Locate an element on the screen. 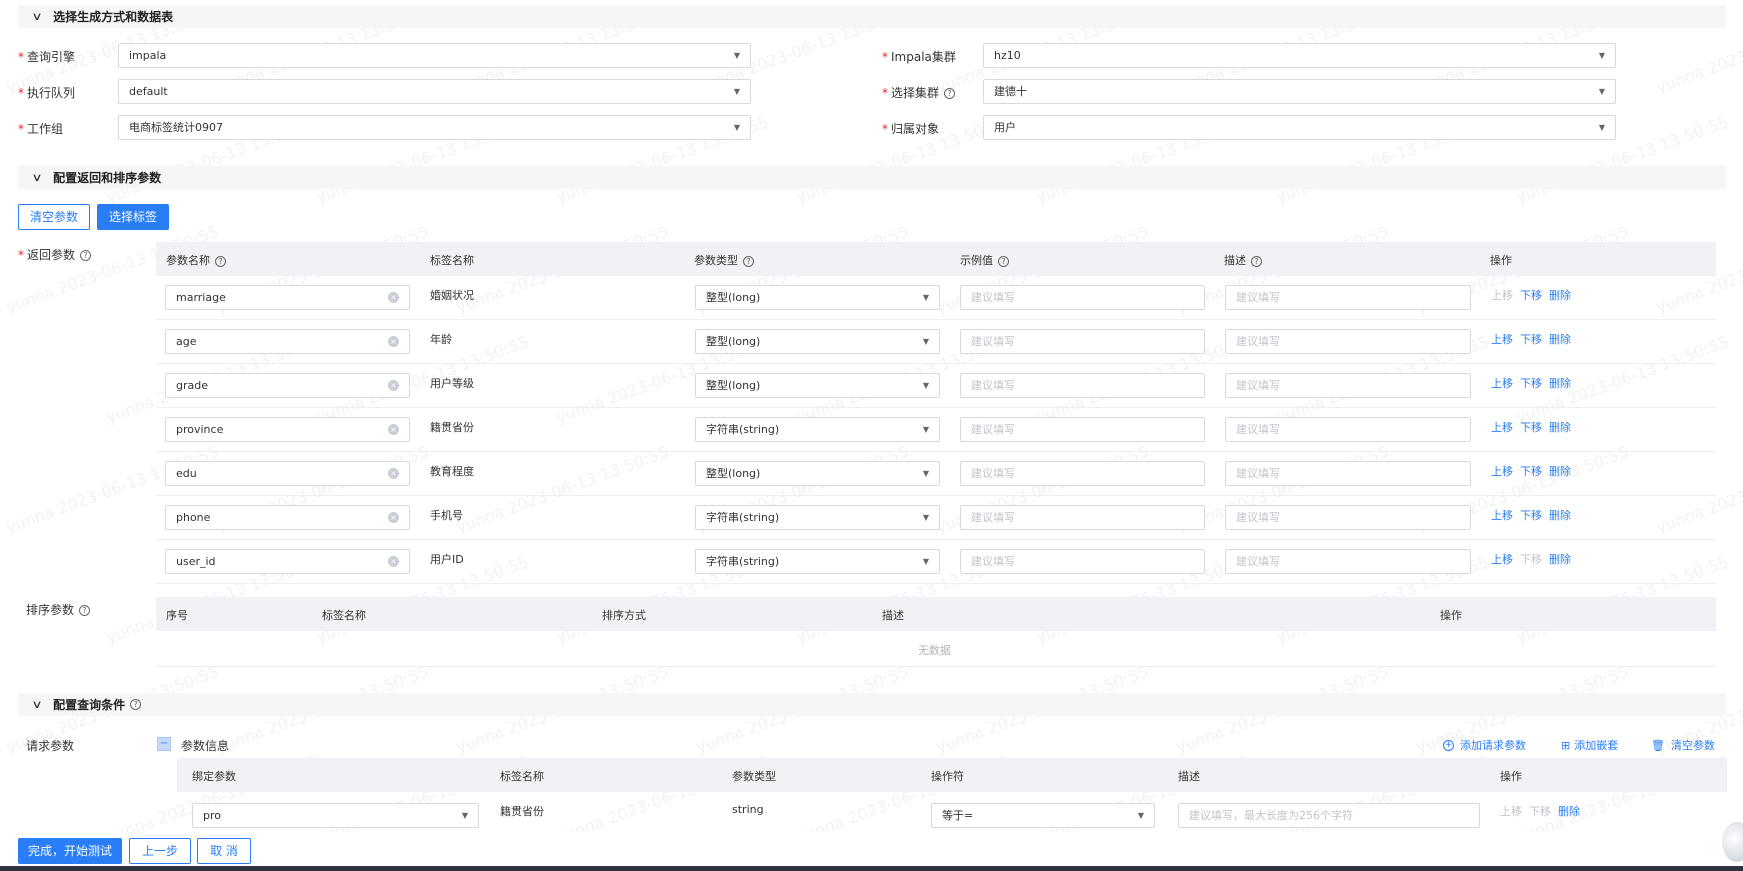 The height and width of the screenshot is (871, 1743). param-name-input: phone × is located at coordinates (287, 517).